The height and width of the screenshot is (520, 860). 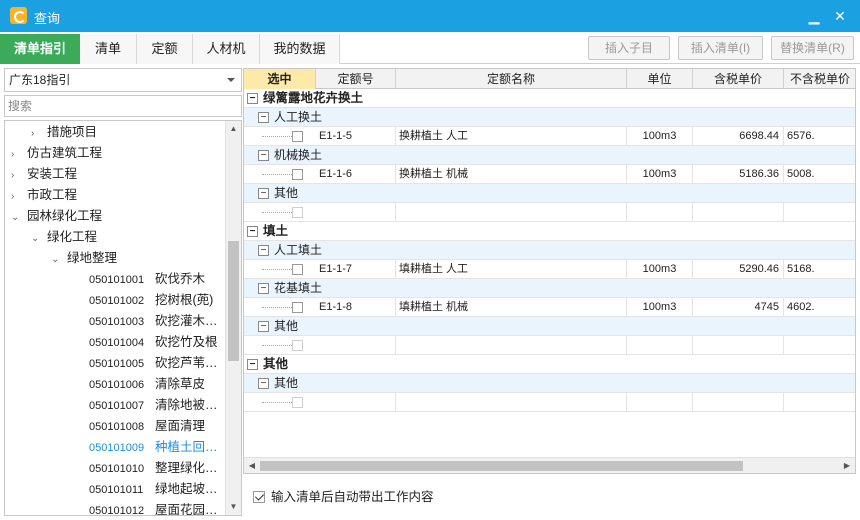 I want to click on col-quota-code: 定额号, so click(x=356, y=79).